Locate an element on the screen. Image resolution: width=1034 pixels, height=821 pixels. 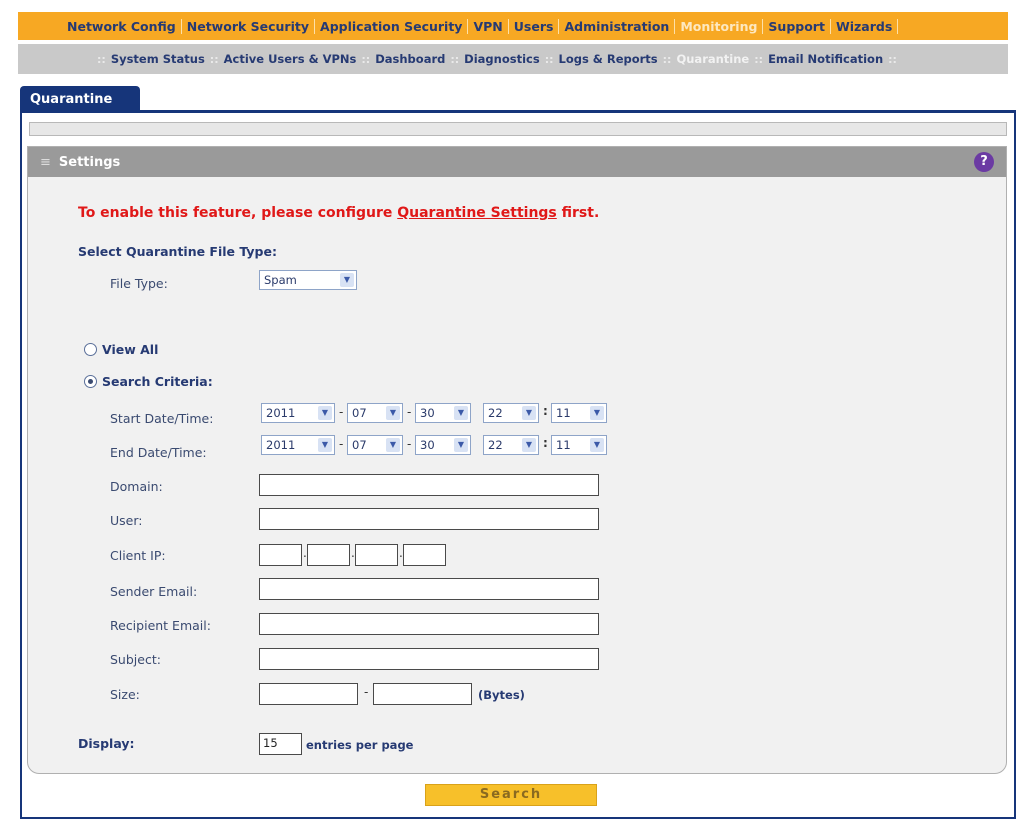
search-button: Search is located at coordinates (511, 795).